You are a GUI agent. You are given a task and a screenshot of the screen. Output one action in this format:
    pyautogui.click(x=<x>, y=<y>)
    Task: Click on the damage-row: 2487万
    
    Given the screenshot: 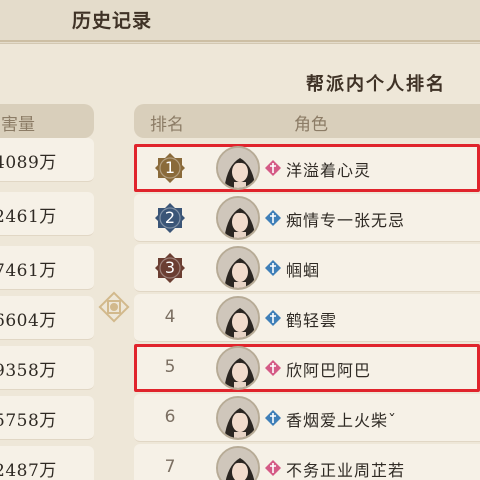 What is the action you would take?
    pyautogui.click(x=47, y=463)
    